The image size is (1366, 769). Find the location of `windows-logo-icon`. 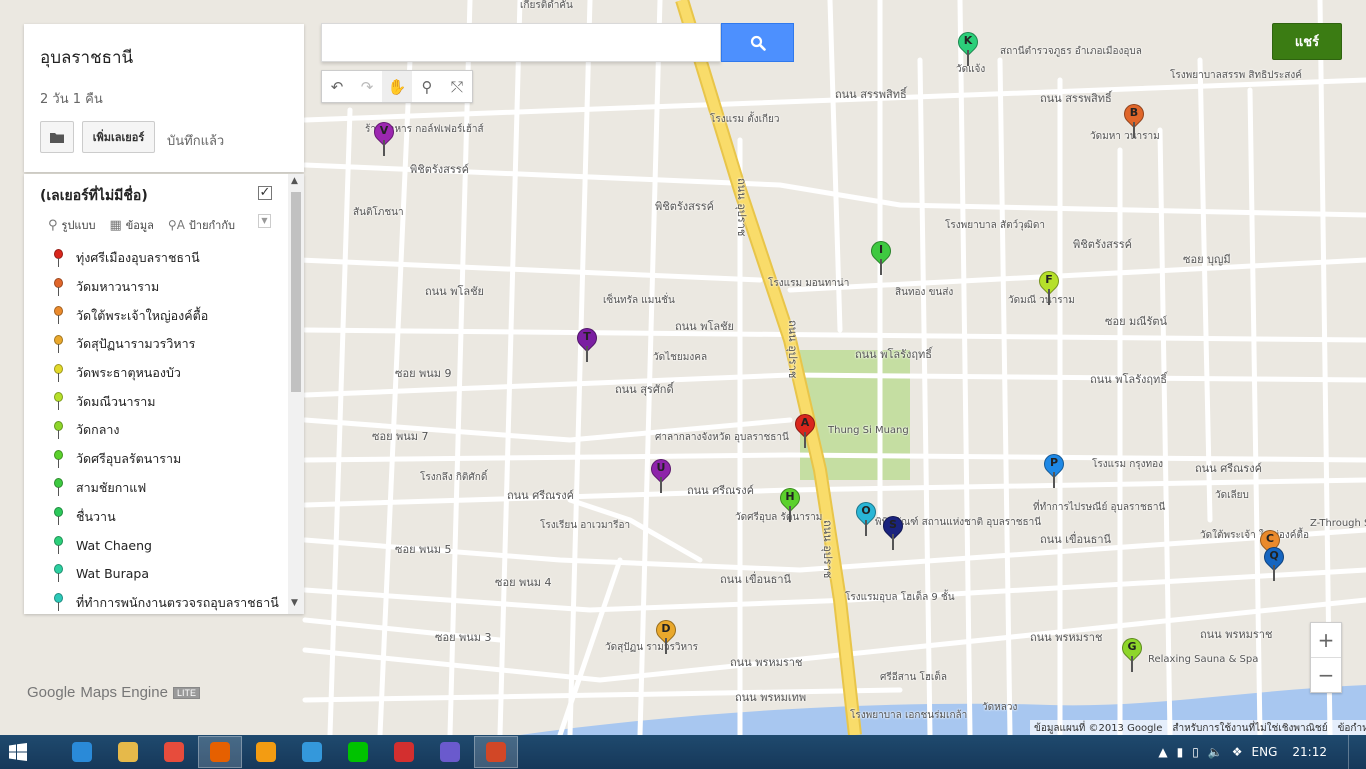

windows-logo-icon is located at coordinates (18, 752).